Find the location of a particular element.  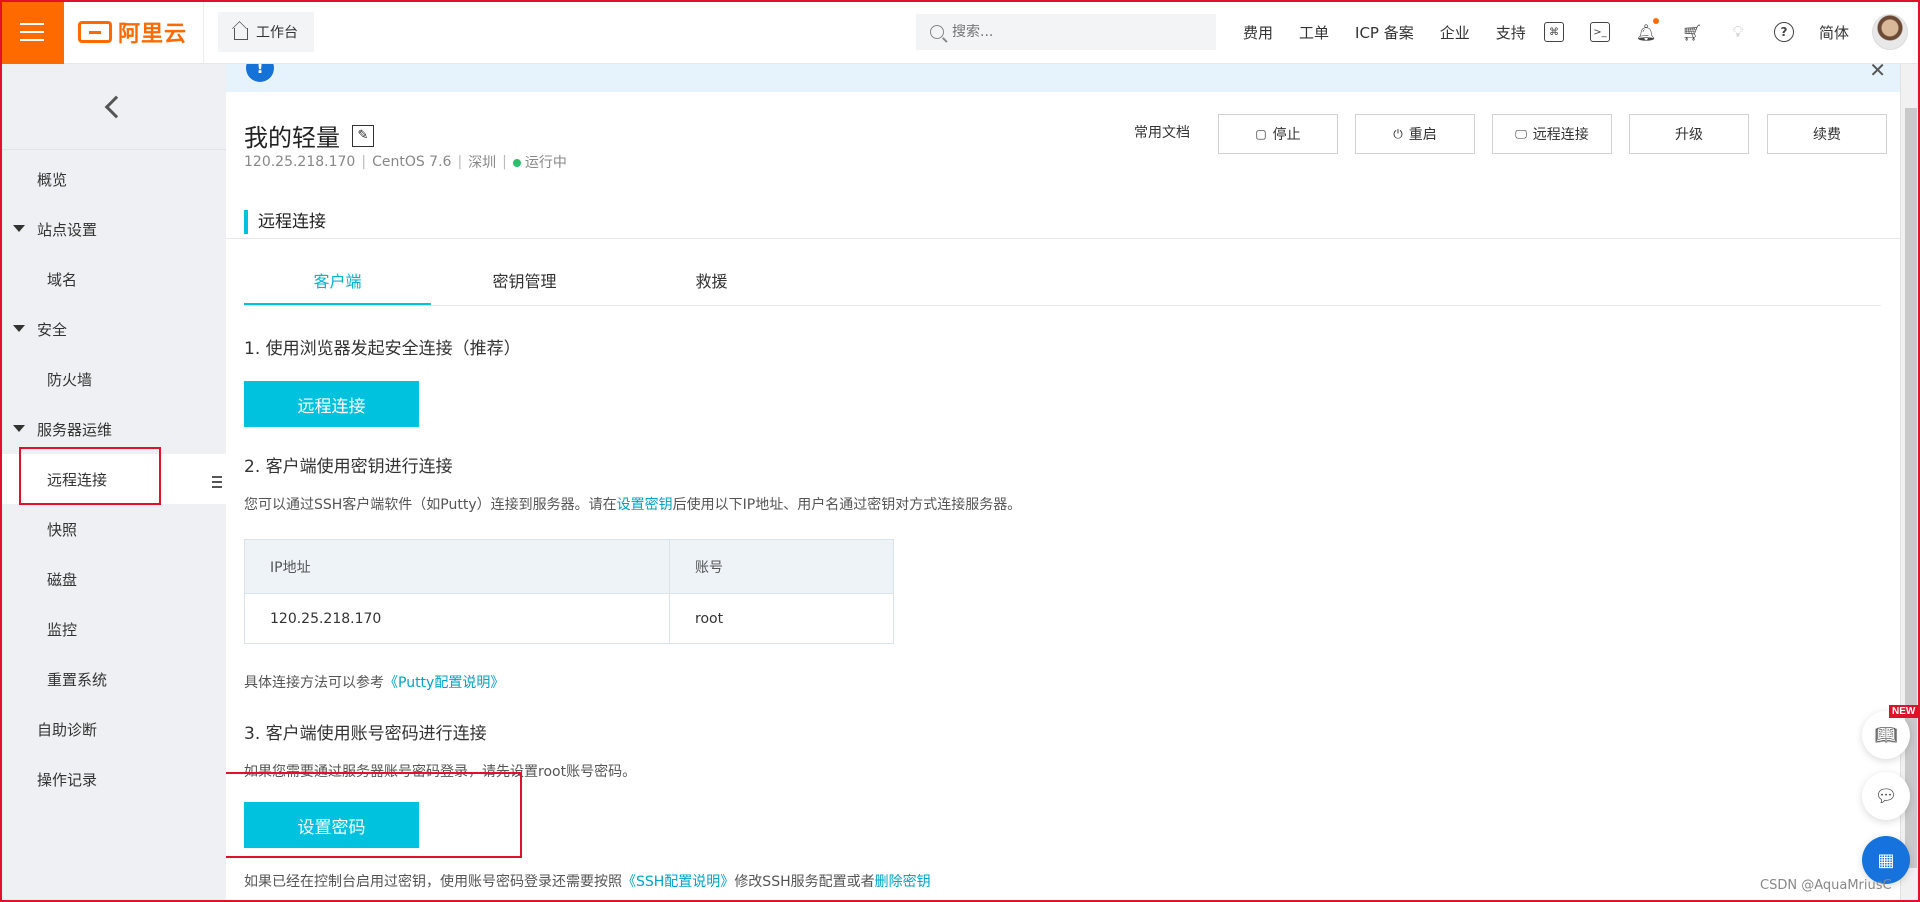

sidebar-item-label: 域名 is located at coordinates (62, 279).